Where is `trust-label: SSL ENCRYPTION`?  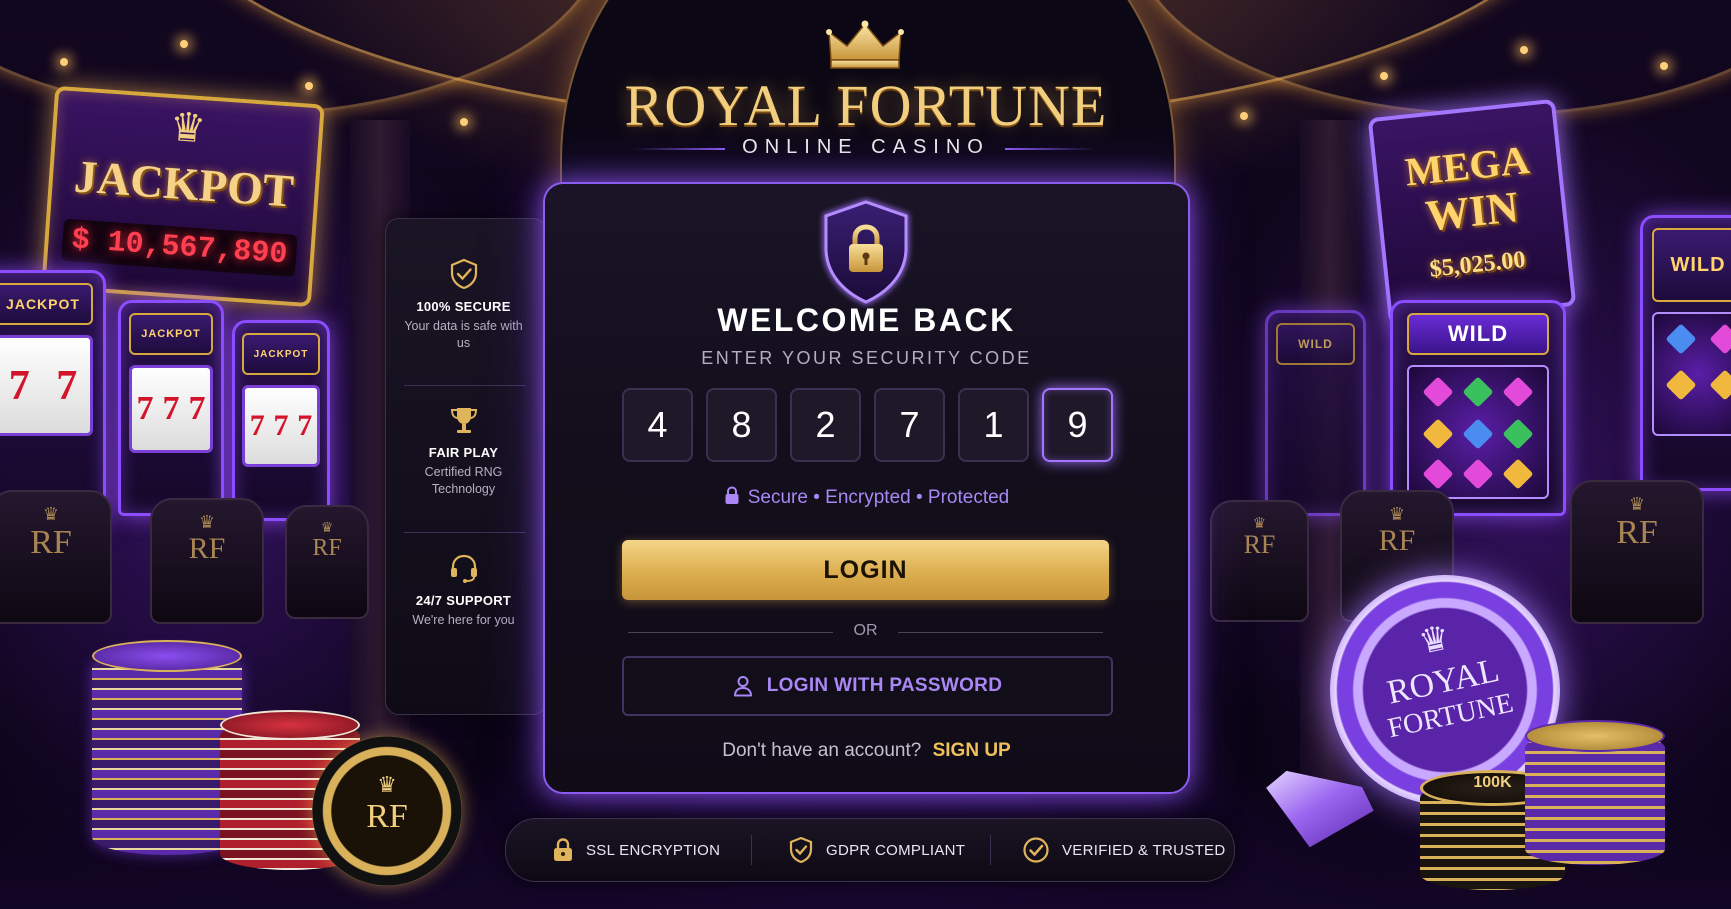 trust-label: SSL ENCRYPTION is located at coordinates (653, 850).